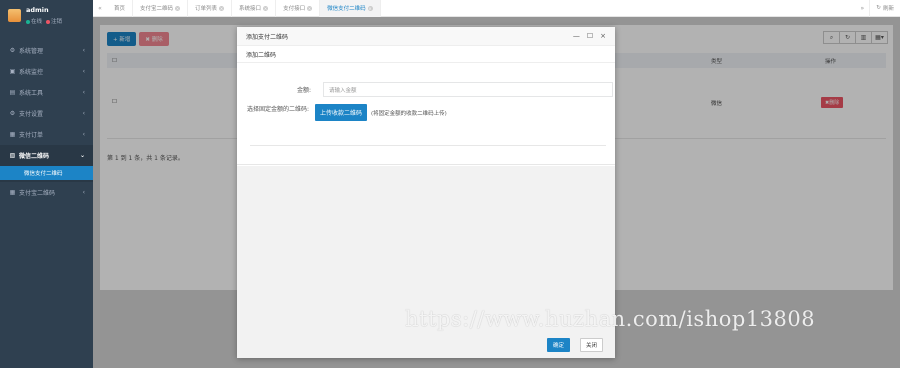 The width and height of the screenshot is (900, 368). I want to click on sidebar-item-alipay-qr: ▦ 支付宝二维码 ‹, so click(46, 192).